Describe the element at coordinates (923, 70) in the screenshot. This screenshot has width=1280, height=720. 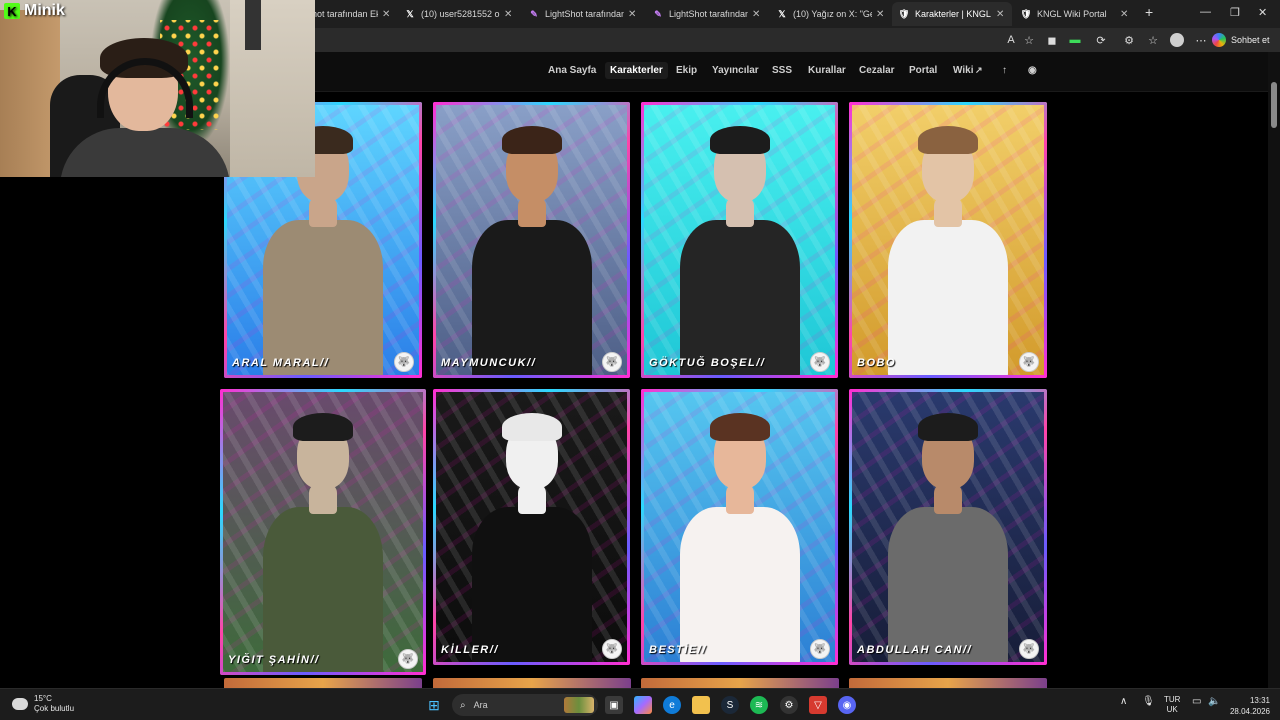
I see `nav-item-portal: Portal` at that location.